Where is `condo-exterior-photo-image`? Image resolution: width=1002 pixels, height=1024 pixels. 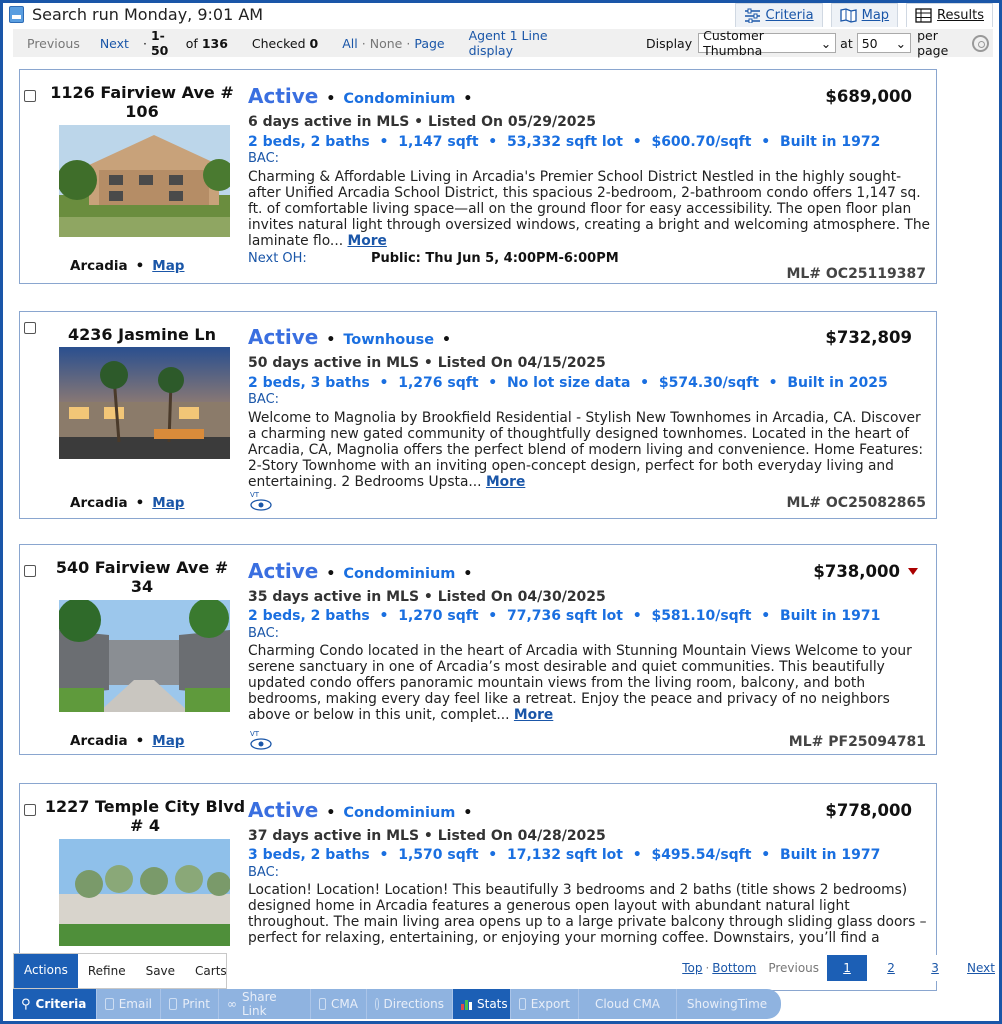
condo-exterior-photo-image is located at coordinates (144, 892).